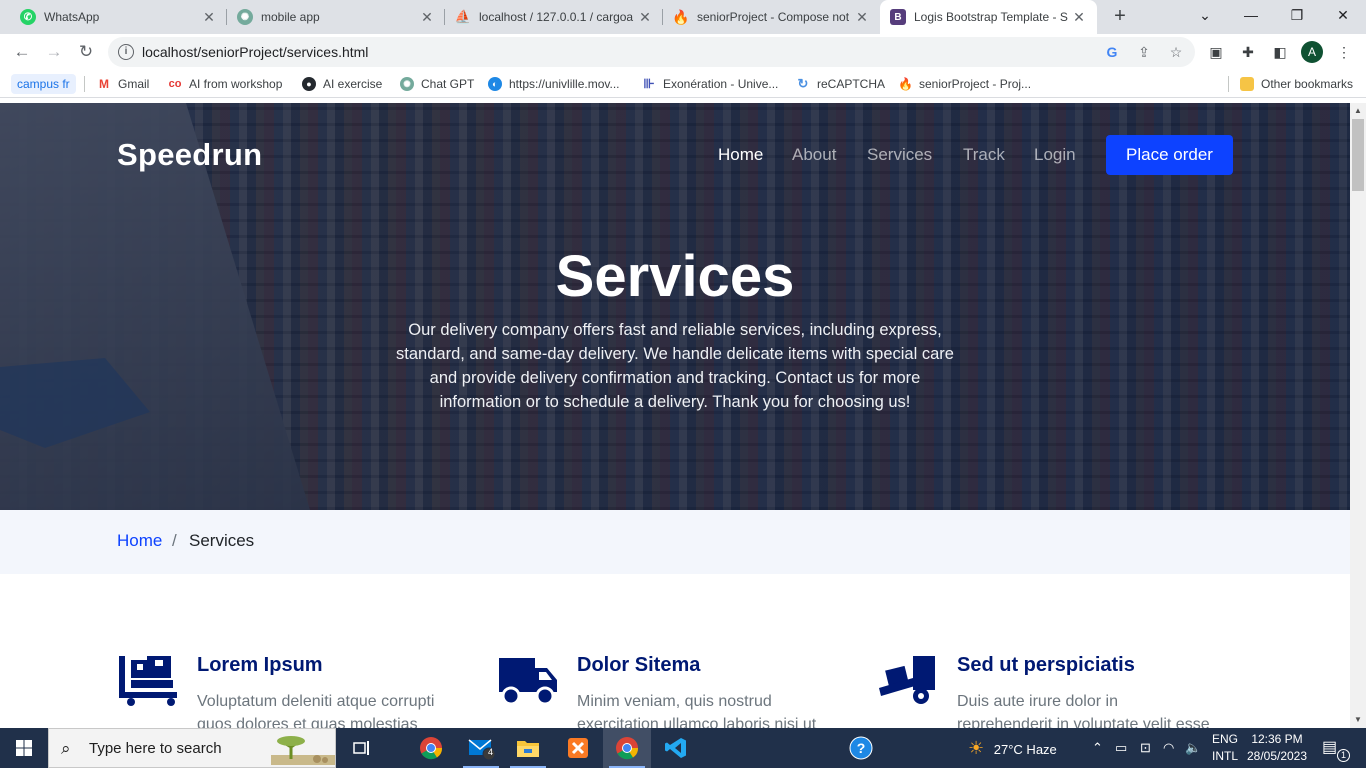 This screenshot has width=1366, height=770. What do you see at coordinates (976, 748) in the screenshot?
I see `haze-sun-icon: ☀` at bounding box center [976, 748].